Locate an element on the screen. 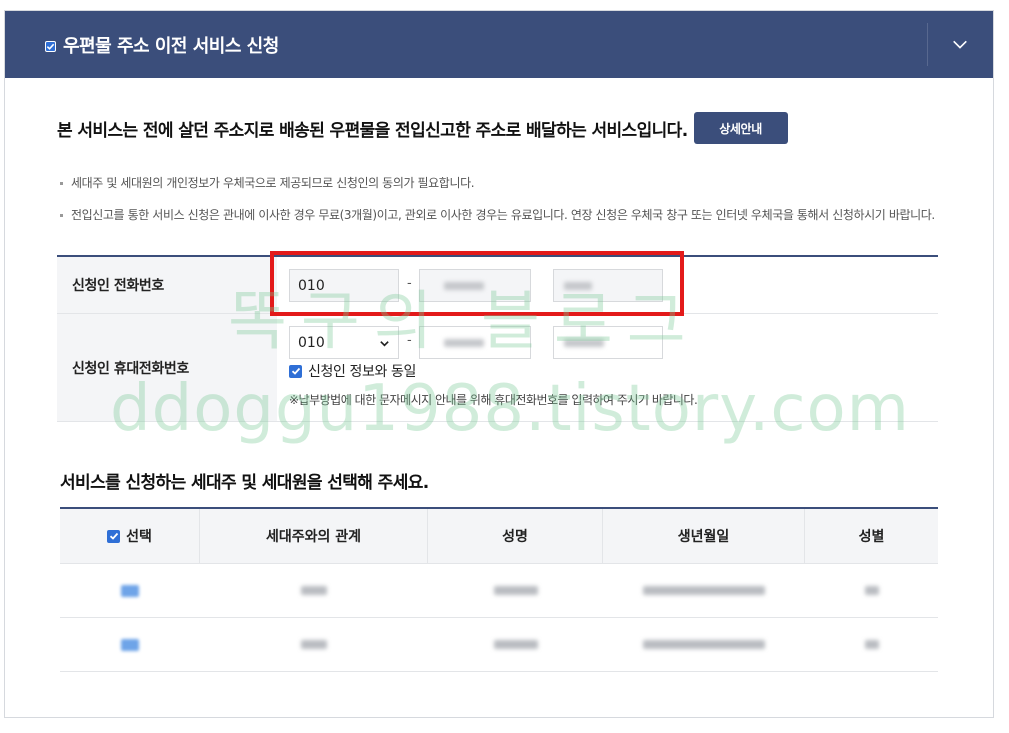 This screenshot has height=733, width=1009. mobile-area-select: 010 is located at coordinates (344, 342).